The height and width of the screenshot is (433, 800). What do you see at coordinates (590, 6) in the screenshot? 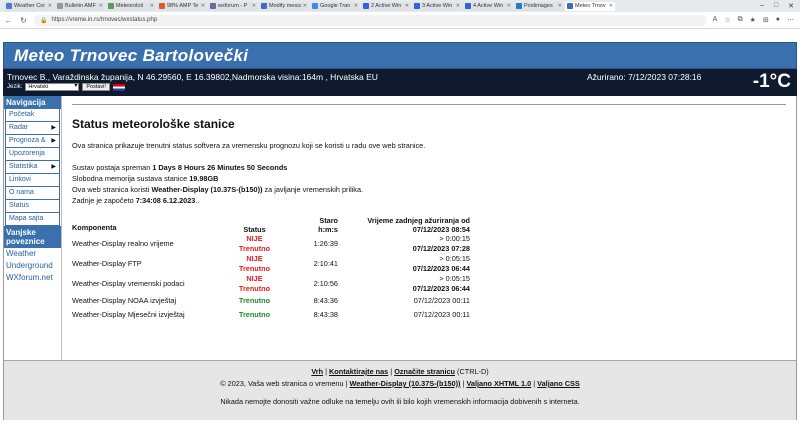
I see `browser-tab: Meteo Trnov ✕` at bounding box center [590, 6].